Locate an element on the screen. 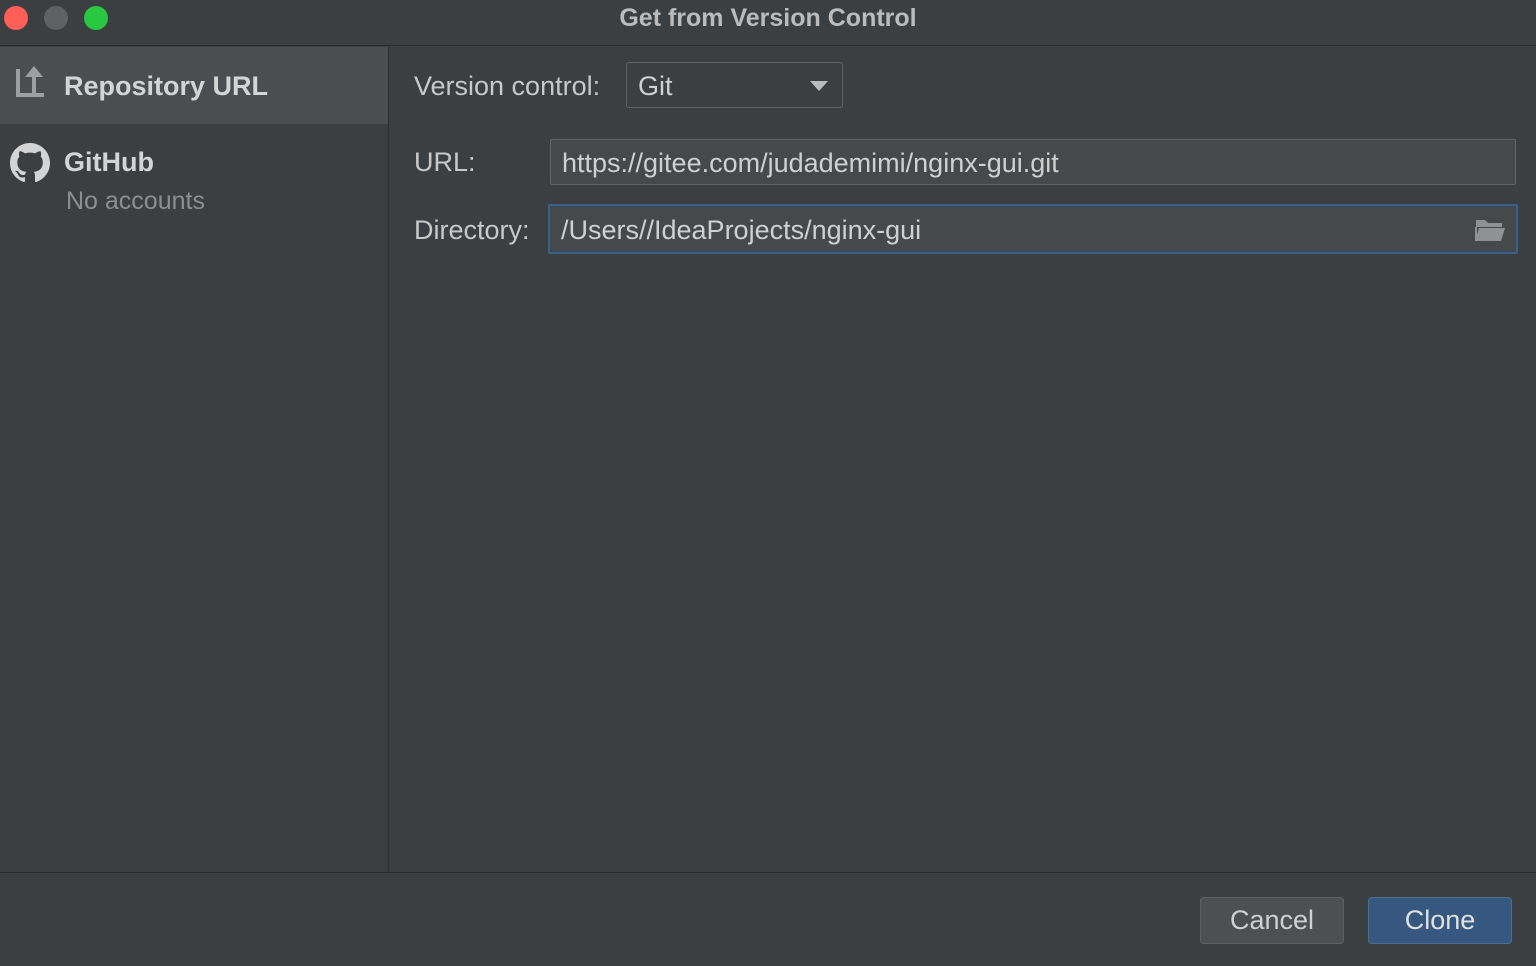 The height and width of the screenshot is (966, 1536). url-label: URL: is located at coordinates (445, 162).